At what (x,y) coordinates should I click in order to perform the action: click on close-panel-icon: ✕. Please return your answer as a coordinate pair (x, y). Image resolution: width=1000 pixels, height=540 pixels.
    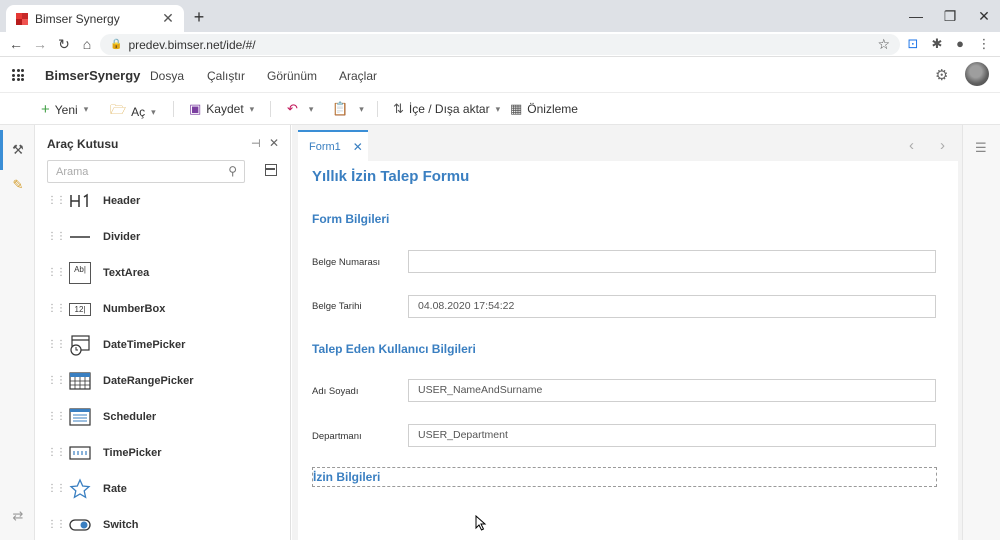
    Looking at the image, I should click on (274, 143).